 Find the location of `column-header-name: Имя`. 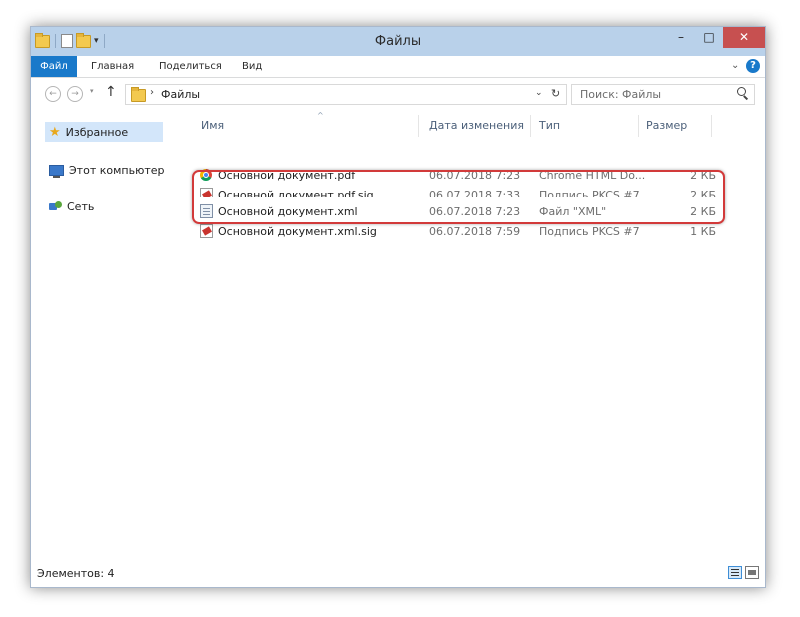

column-header-name: Имя is located at coordinates (212, 125).